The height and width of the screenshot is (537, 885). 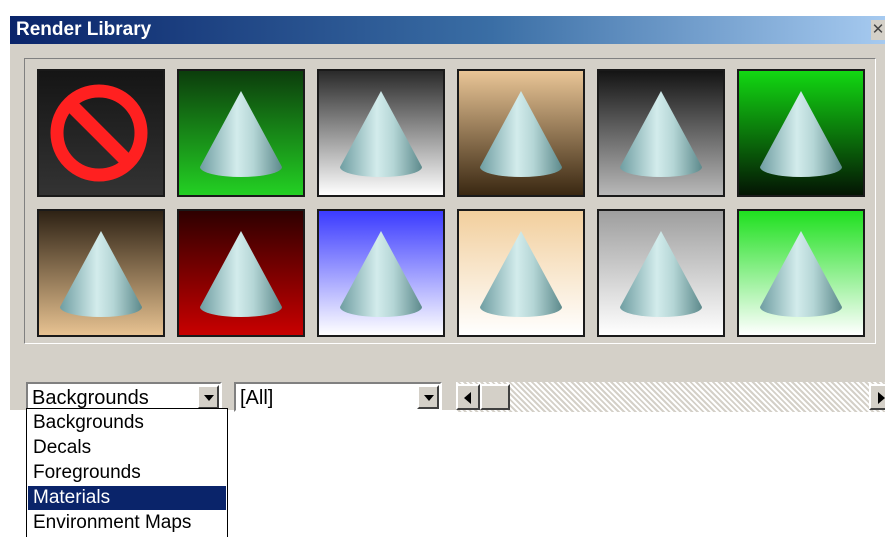 What do you see at coordinates (101, 133) in the screenshot?
I see `library-thumb-none` at bounding box center [101, 133].